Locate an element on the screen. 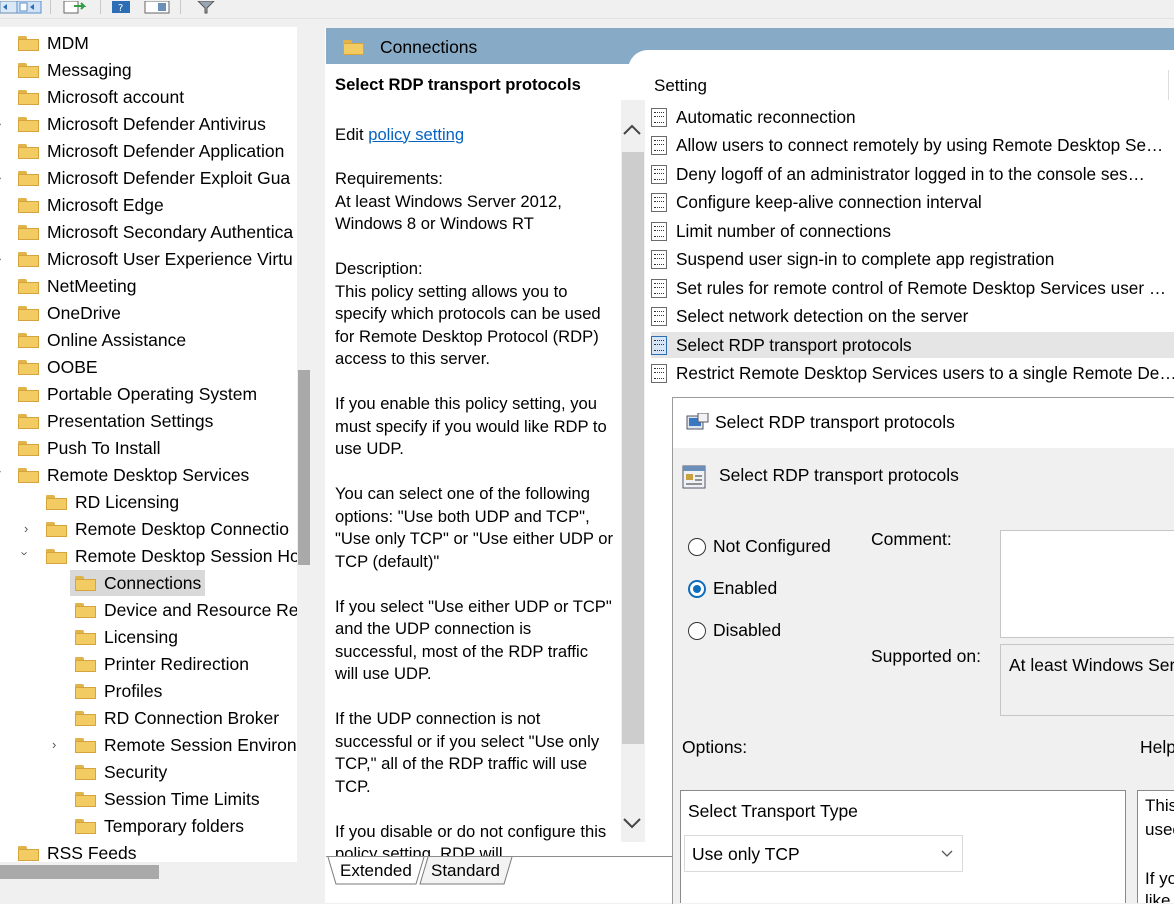  setting-row: Configure keep-alive connection interval is located at coordinates (912, 202).